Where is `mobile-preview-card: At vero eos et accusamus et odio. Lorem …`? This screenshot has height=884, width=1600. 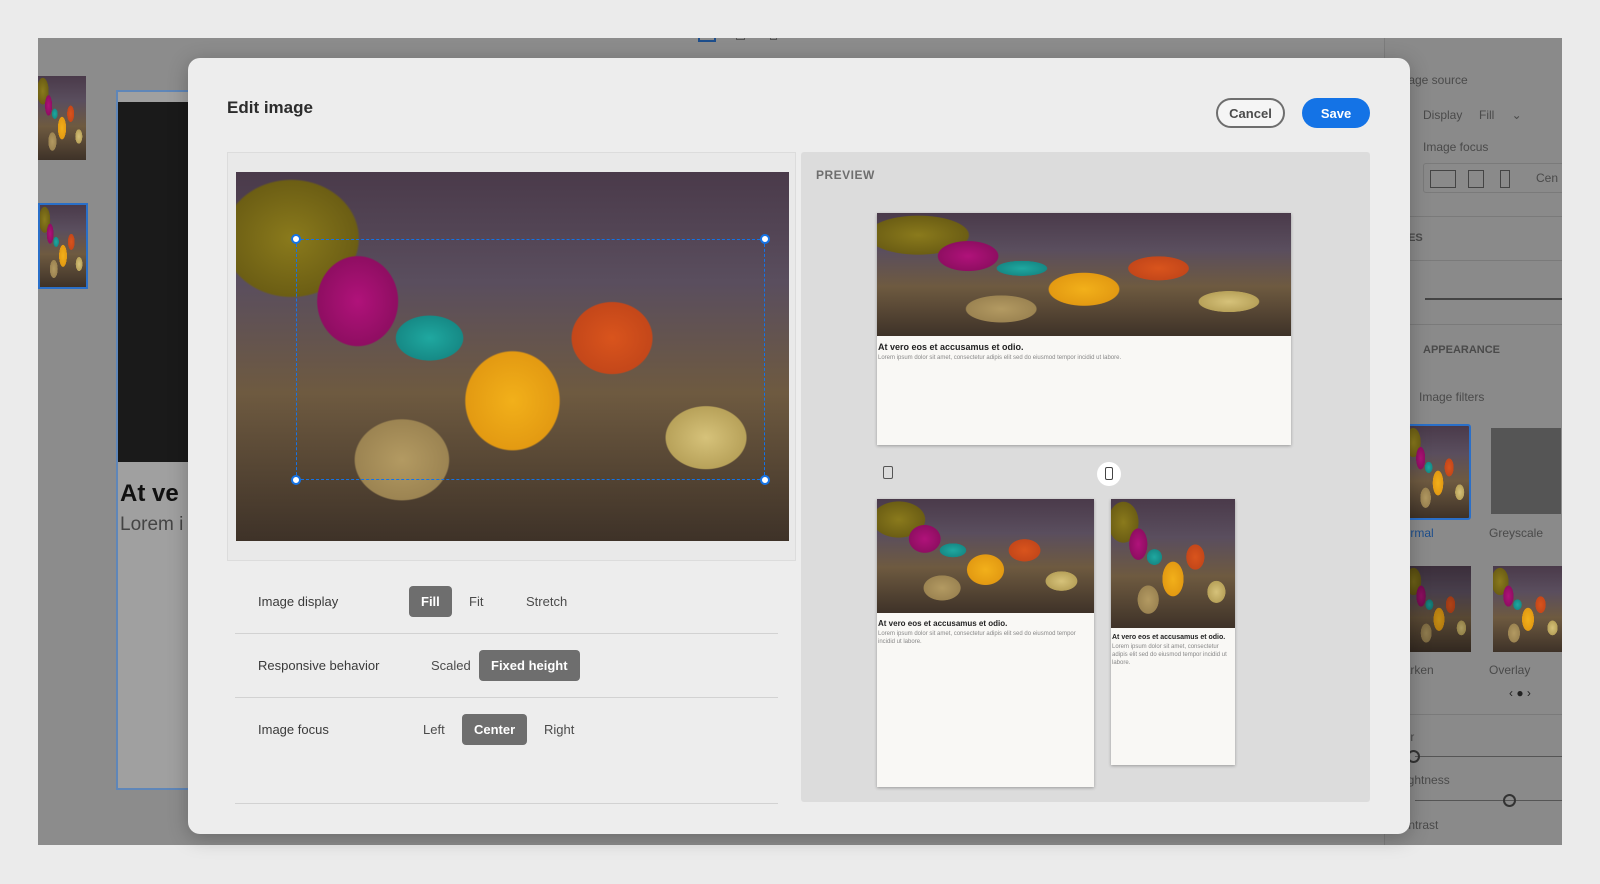 mobile-preview-card: At vero eos et accusamus et odio. Lorem … is located at coordinates (1173, 632).